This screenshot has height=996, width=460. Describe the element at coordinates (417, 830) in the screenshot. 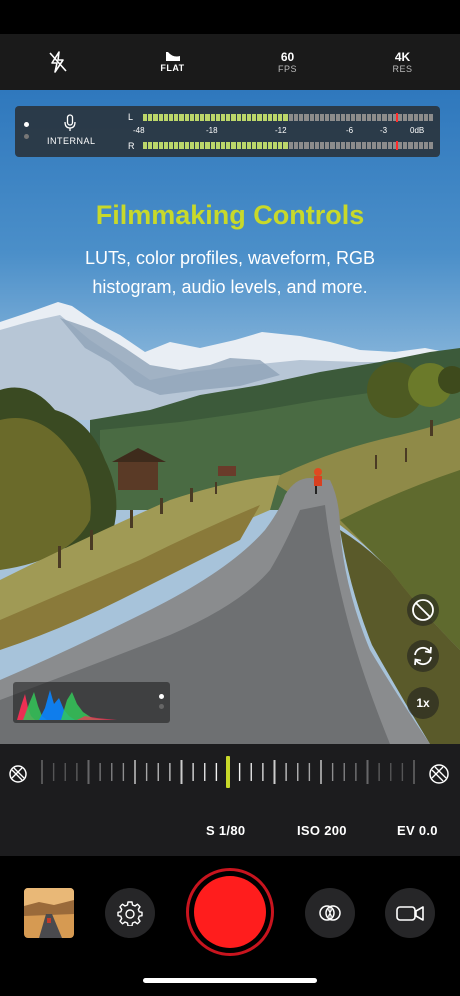

I see `ev-value: EV 0.0` at that location.